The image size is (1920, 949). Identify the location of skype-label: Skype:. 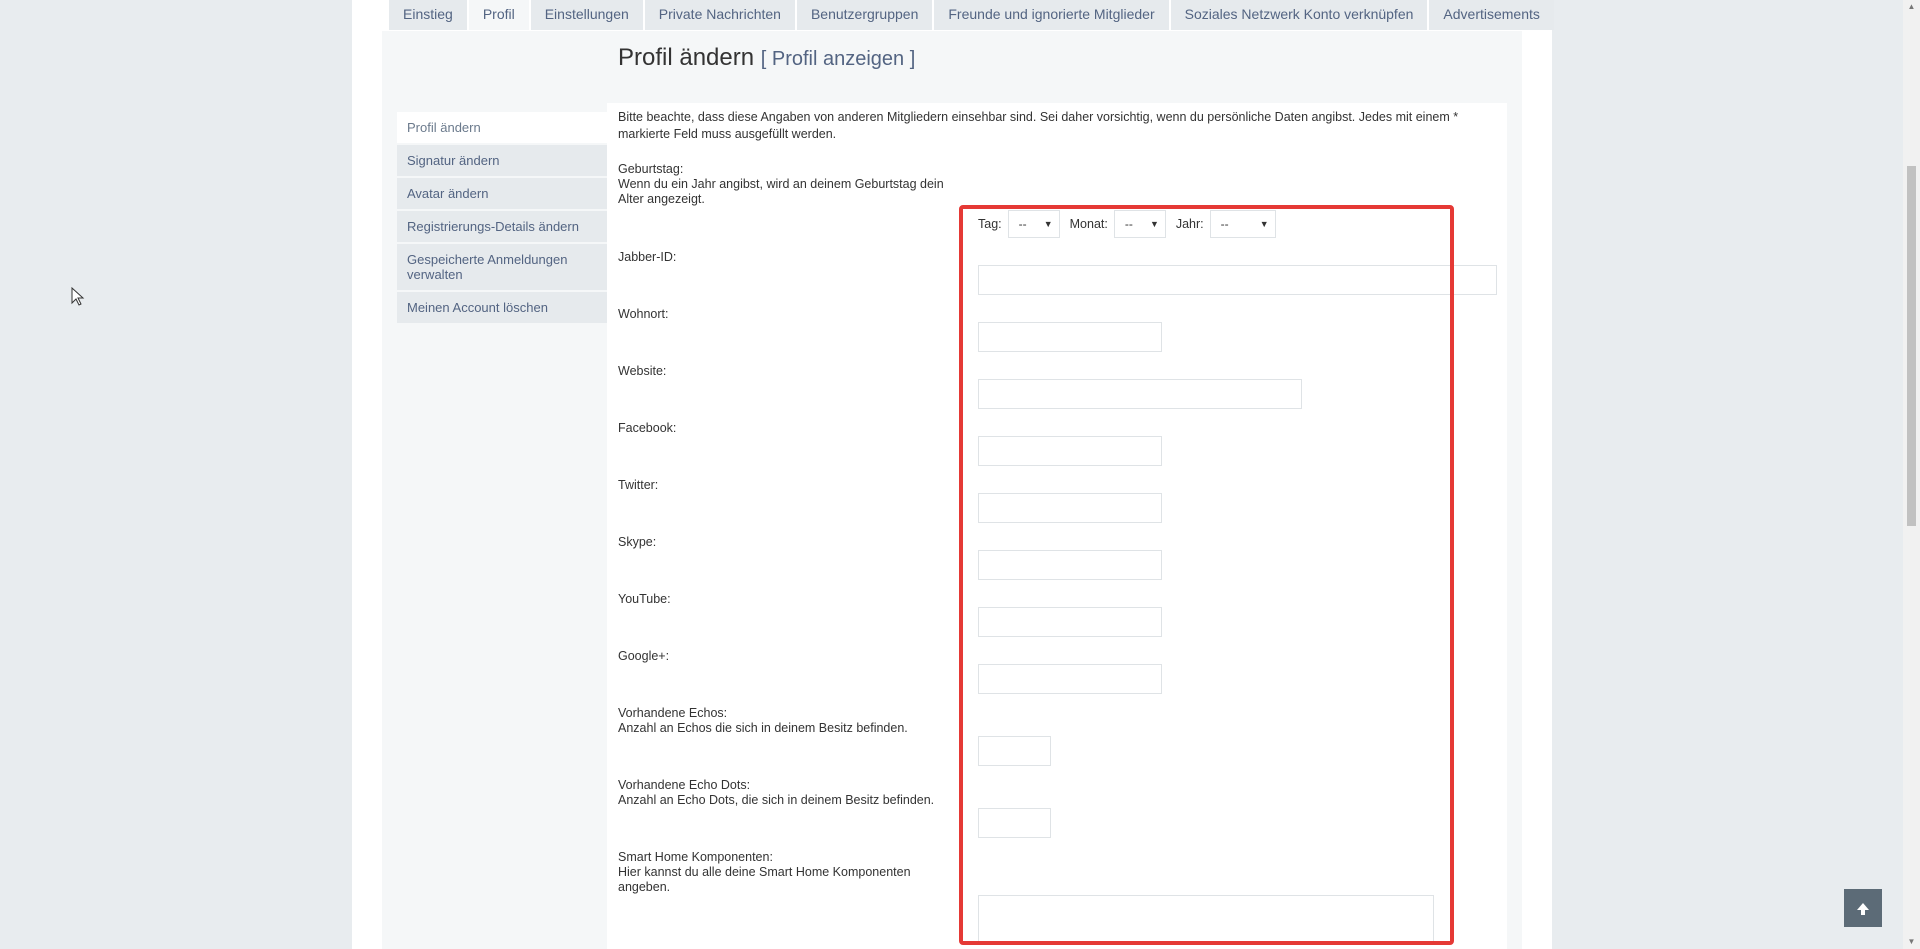
(637, 542).